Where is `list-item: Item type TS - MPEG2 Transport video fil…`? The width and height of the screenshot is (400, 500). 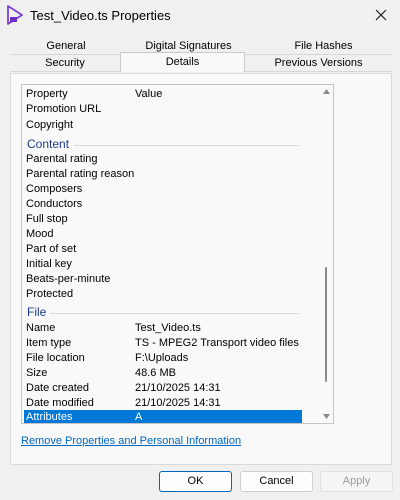
list-item: Item type TS - MPEG2 Transport video fil… is located at coordinates (163, 343).